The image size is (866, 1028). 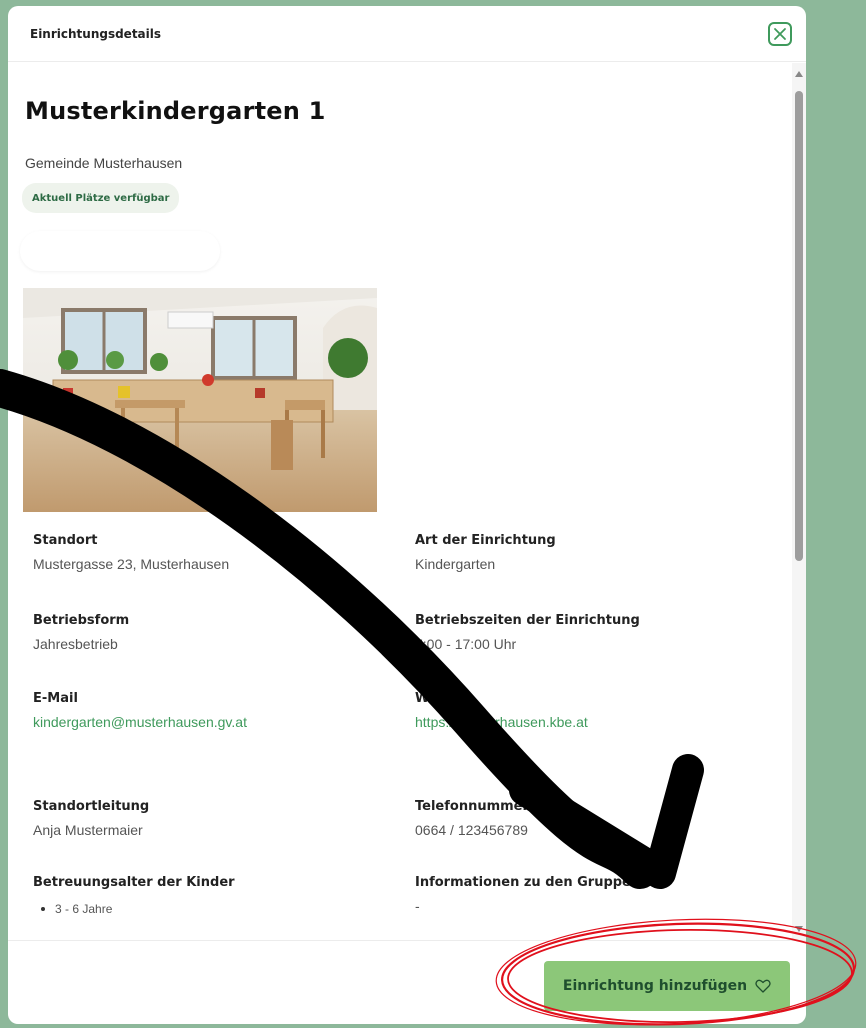 What do you see at coordinates (407, 34) in the screenshot?
I see `modal-header: Einrichtungsdetails` at bounding box center [407, 34].